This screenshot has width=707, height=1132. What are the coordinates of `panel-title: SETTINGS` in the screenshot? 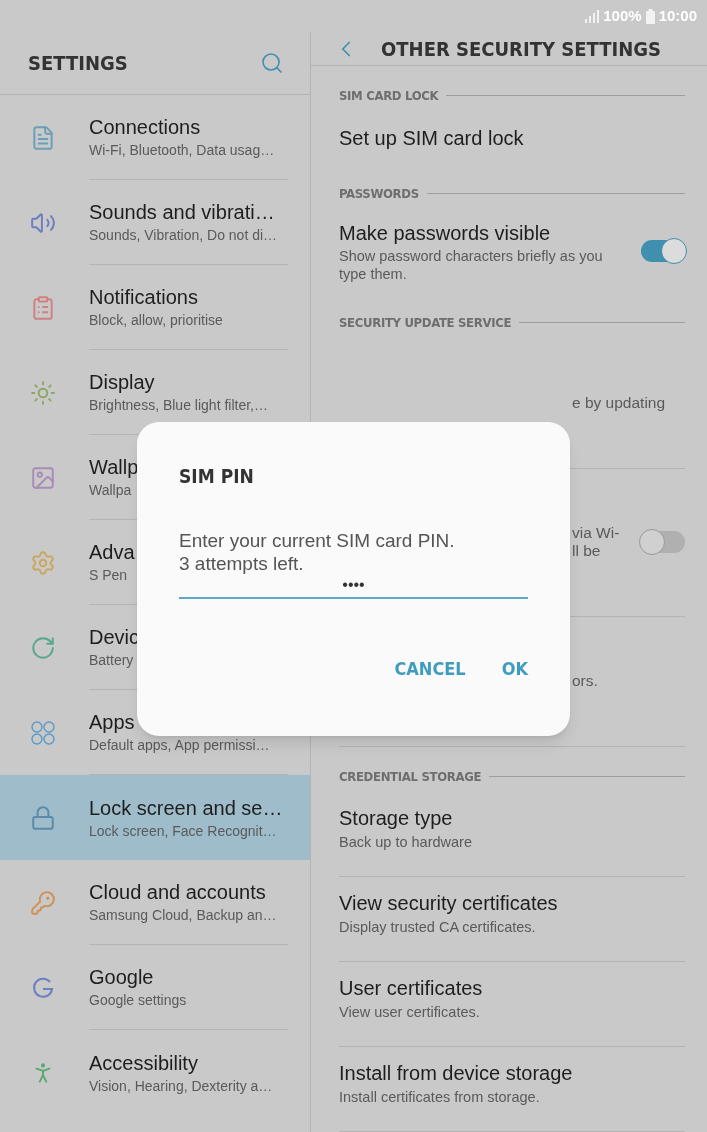 It's located at (78, 63).